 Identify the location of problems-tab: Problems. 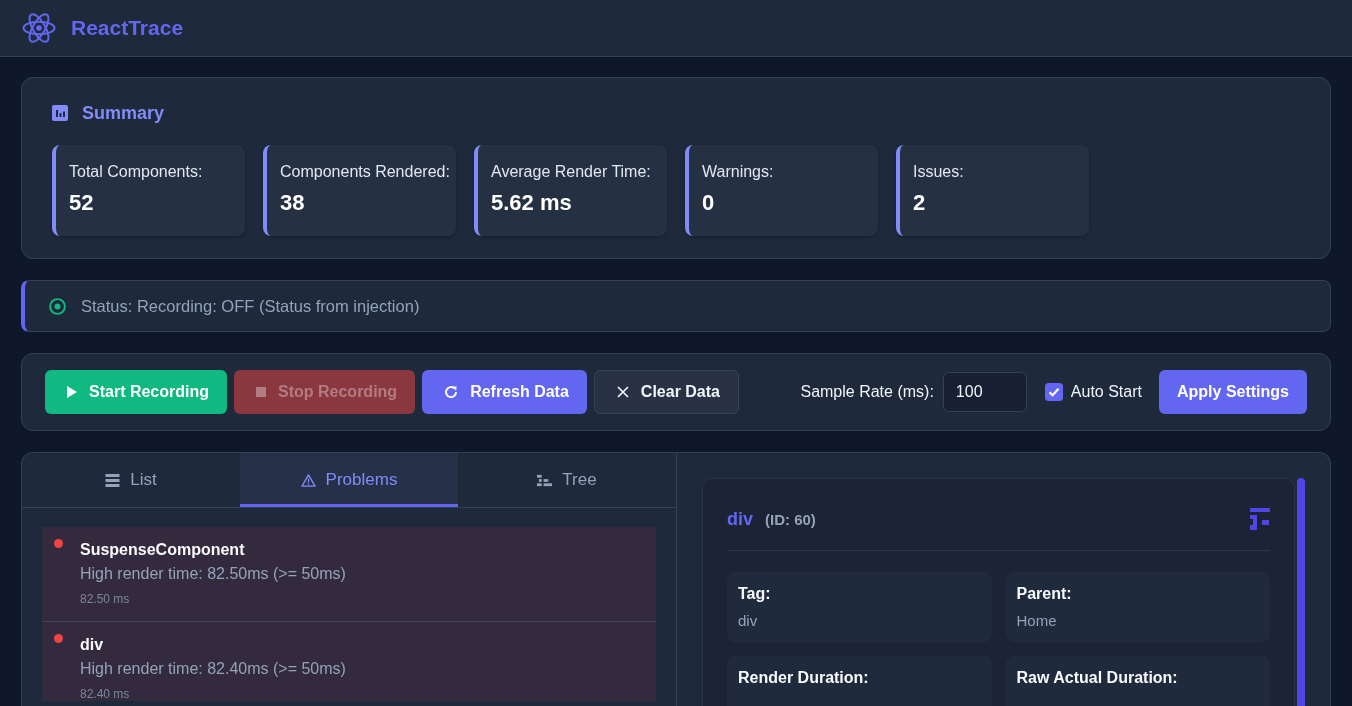
(349, 480).